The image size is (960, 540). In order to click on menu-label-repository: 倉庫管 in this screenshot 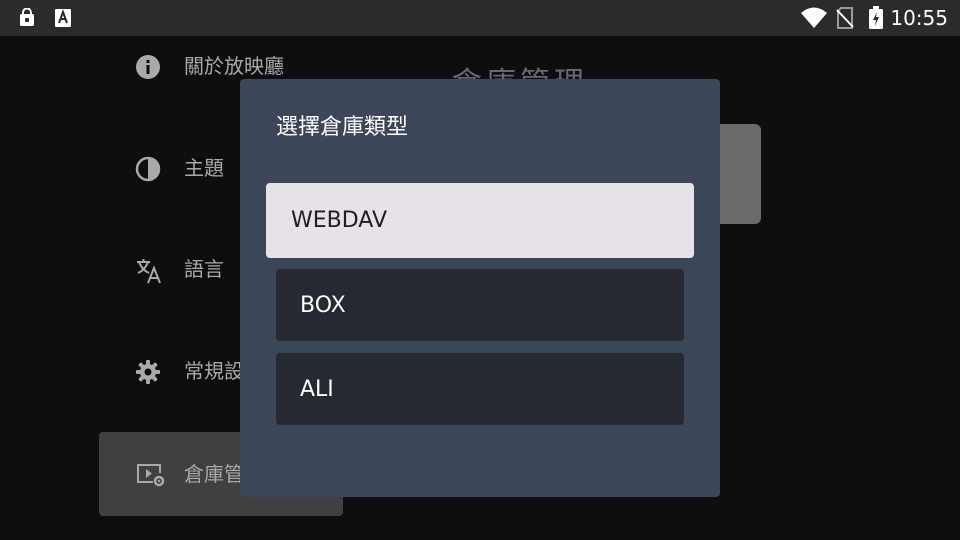, I will do `click(214, 474)`.